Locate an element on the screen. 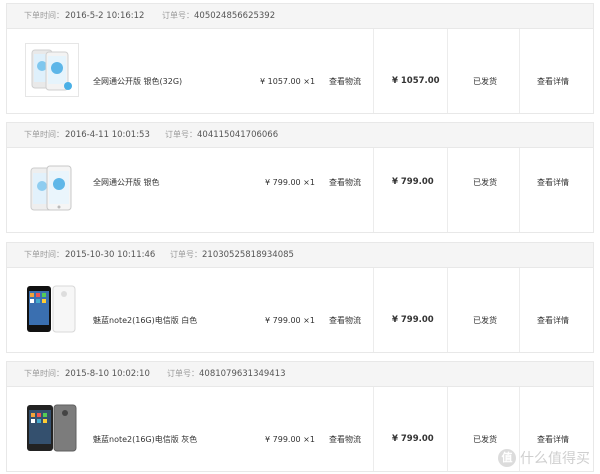 The image size is (600, 474). order-number: 404115041706066 is located at coordinates (238, 135).